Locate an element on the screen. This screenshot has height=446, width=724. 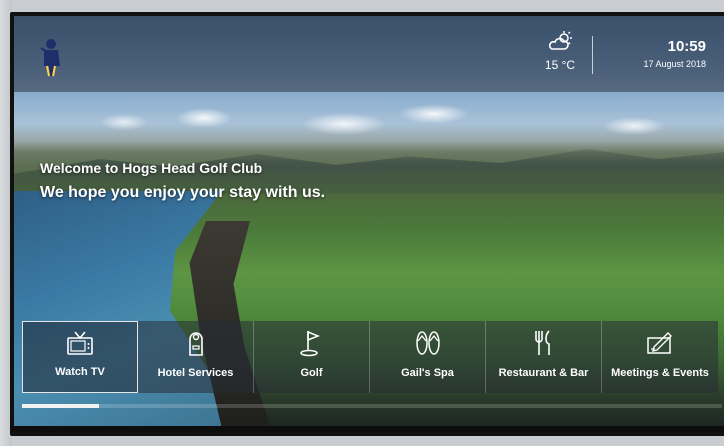
golf-flag-icon is located at coordinates (311, 343).